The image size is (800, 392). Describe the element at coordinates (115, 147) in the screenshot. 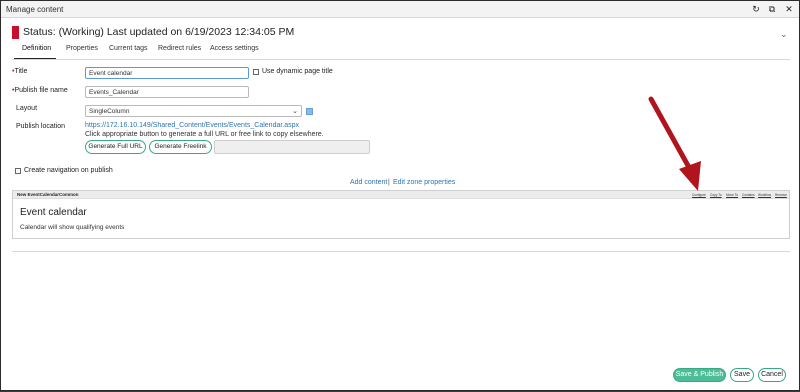

I see `generate-full-url-button: Generate Full URL` at that location.